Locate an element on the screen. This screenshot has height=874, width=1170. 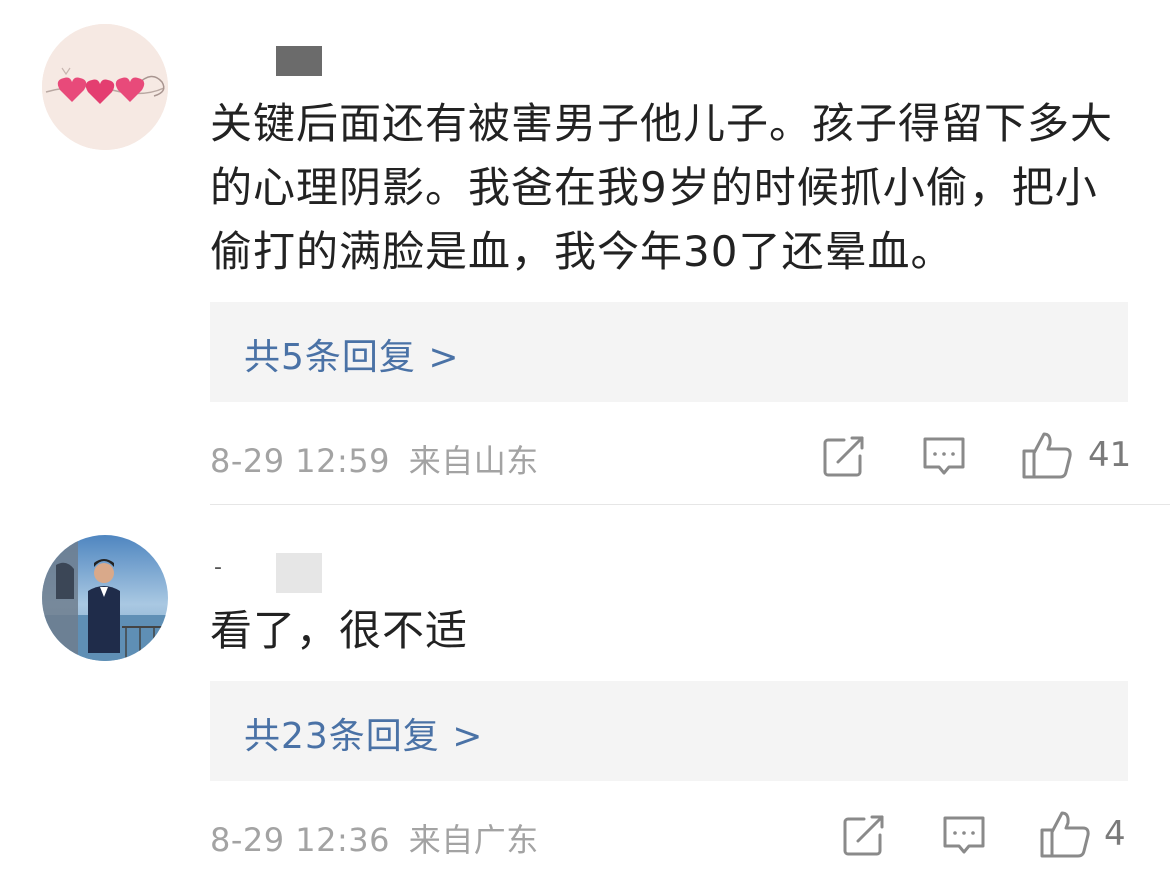
replies-panel: 共23条回复 > is located at coordinates (669, 731).